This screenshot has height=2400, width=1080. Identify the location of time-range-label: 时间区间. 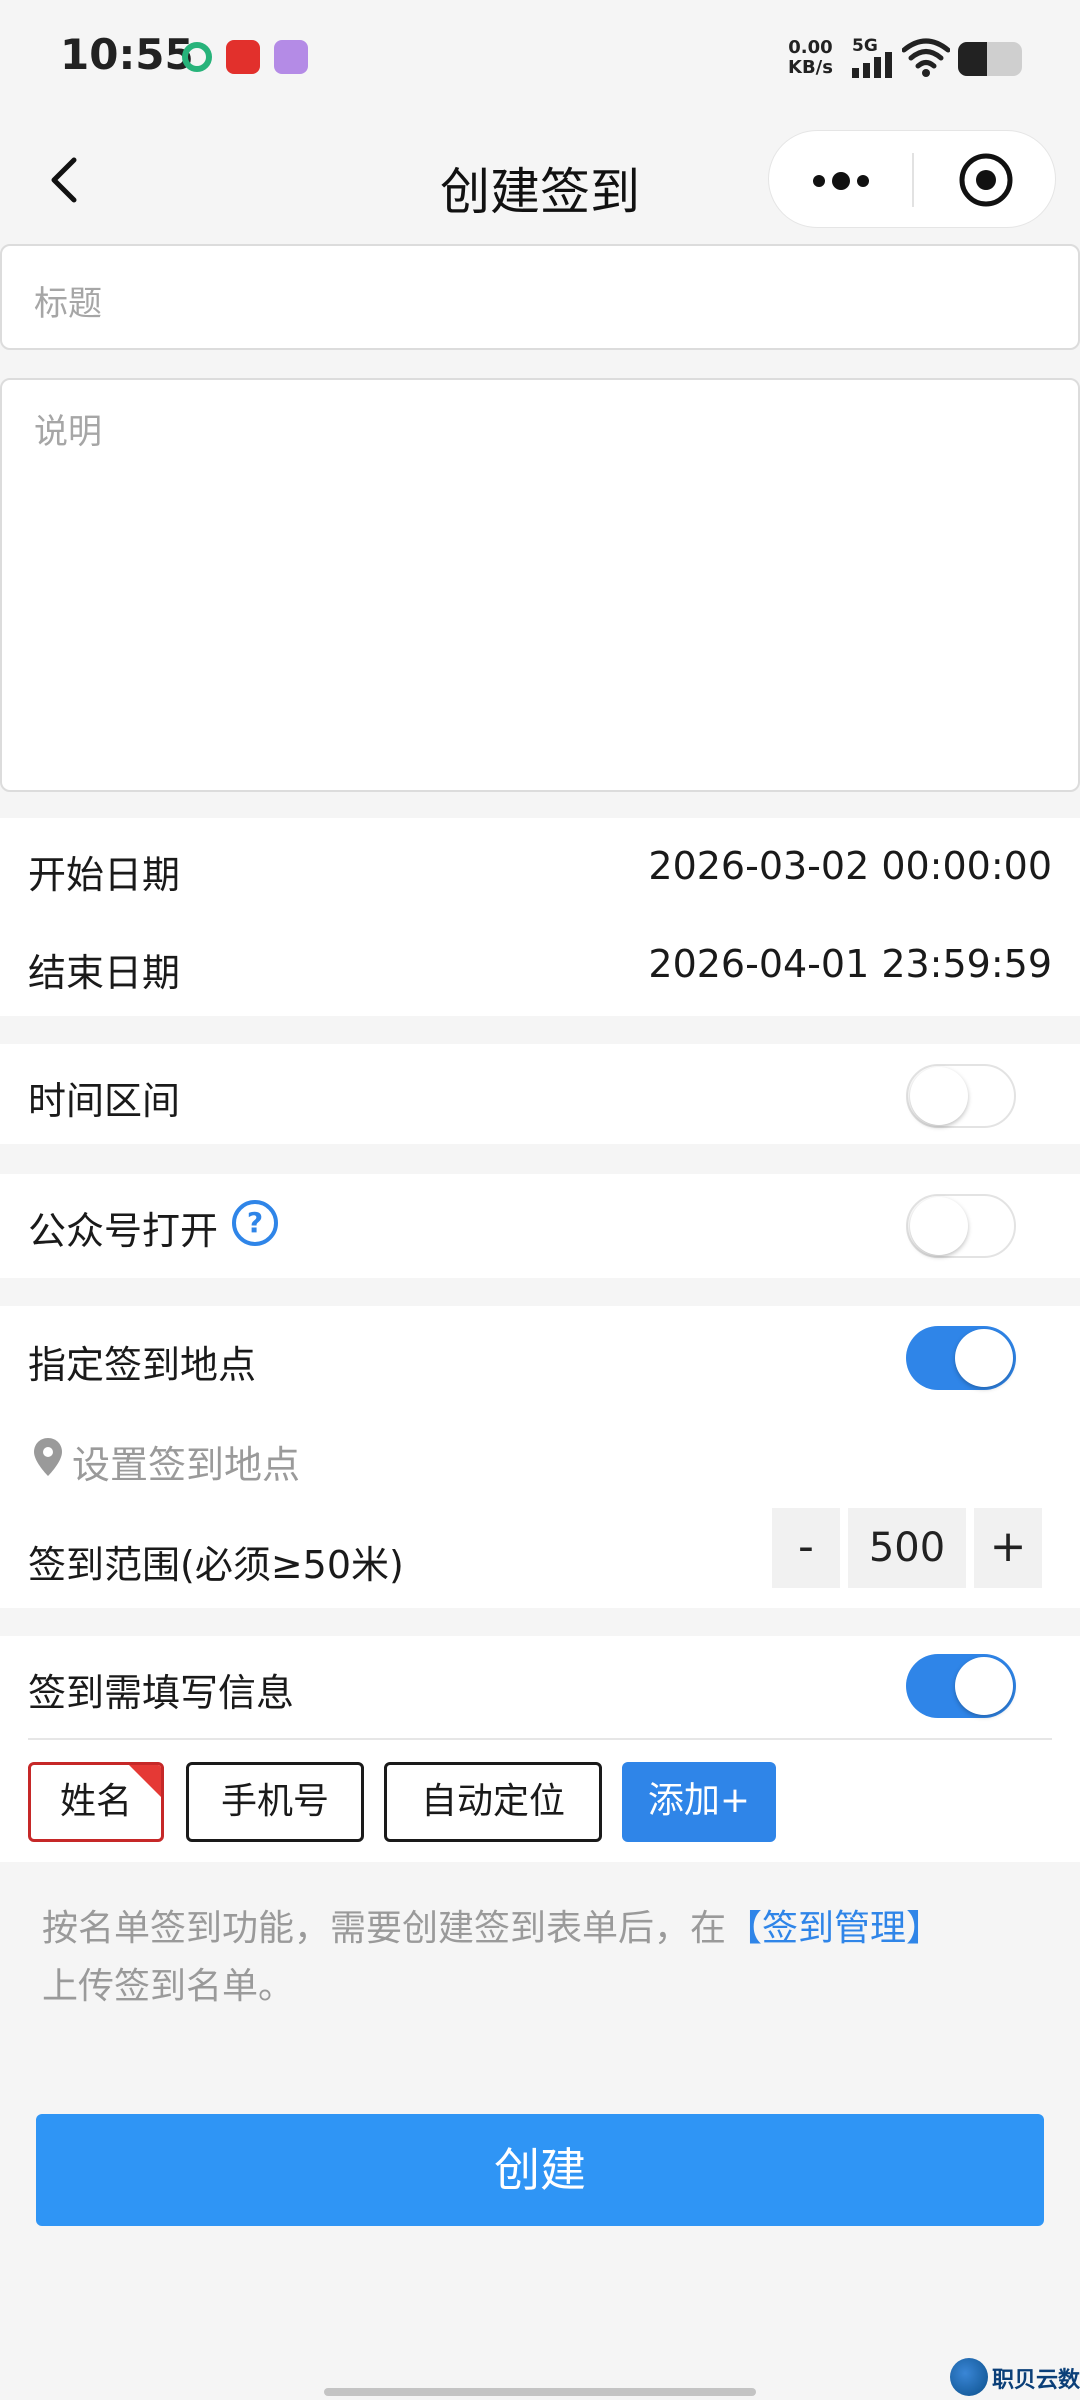
(104, 1101).